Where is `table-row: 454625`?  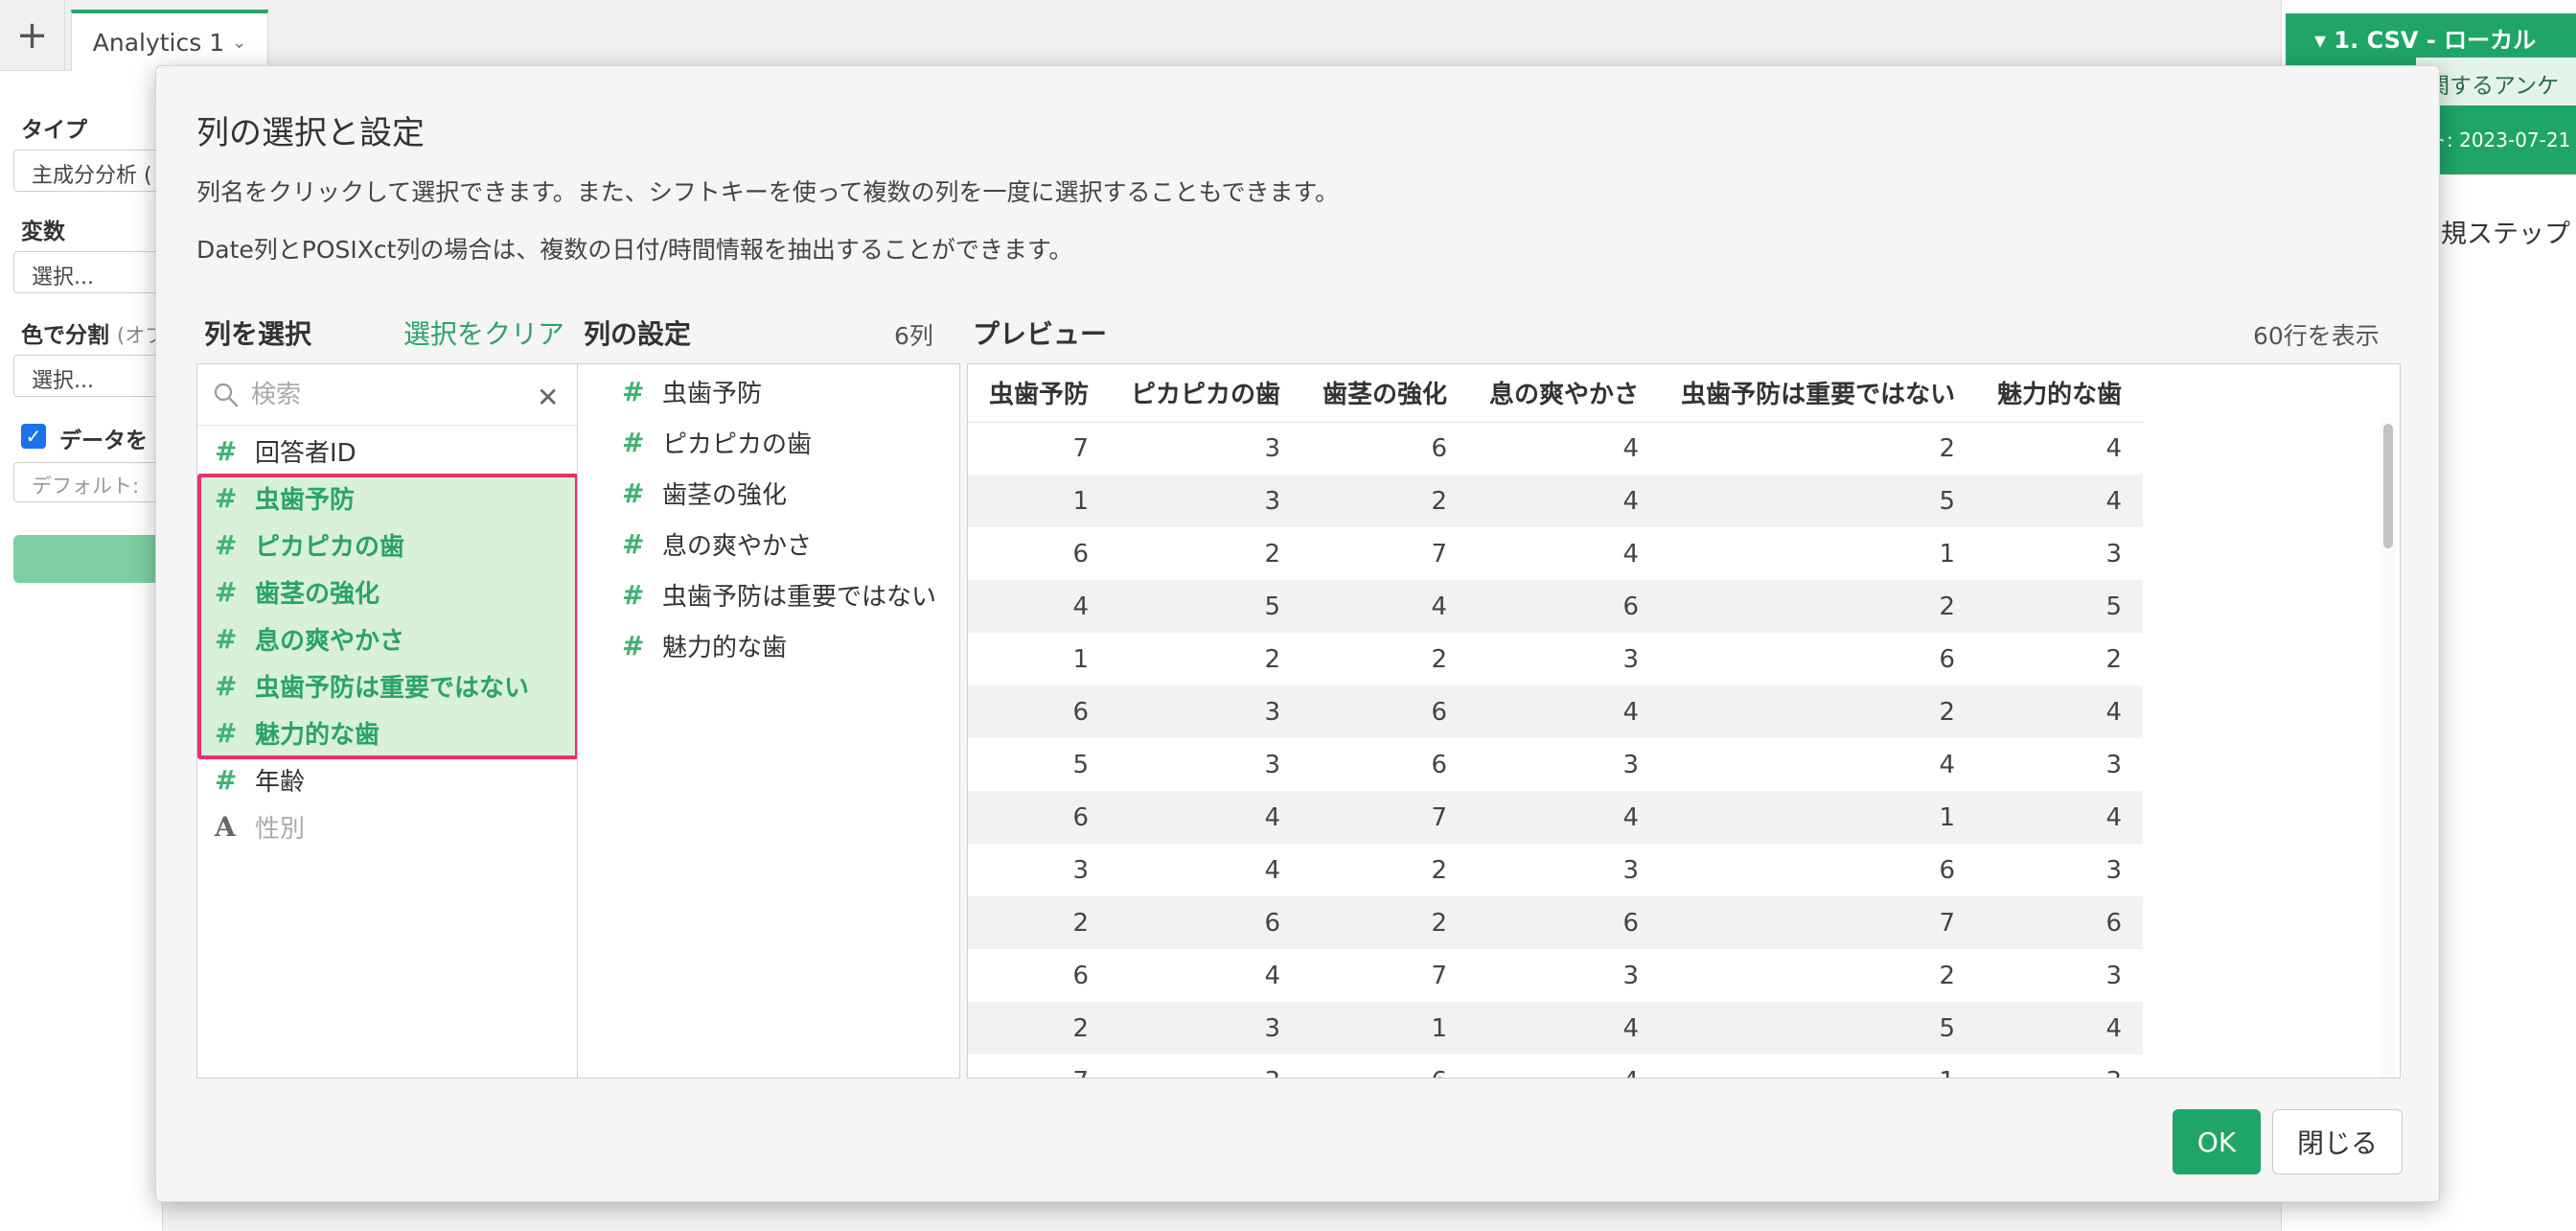 table-row: 454625 is located at coordinates (1556, 606).